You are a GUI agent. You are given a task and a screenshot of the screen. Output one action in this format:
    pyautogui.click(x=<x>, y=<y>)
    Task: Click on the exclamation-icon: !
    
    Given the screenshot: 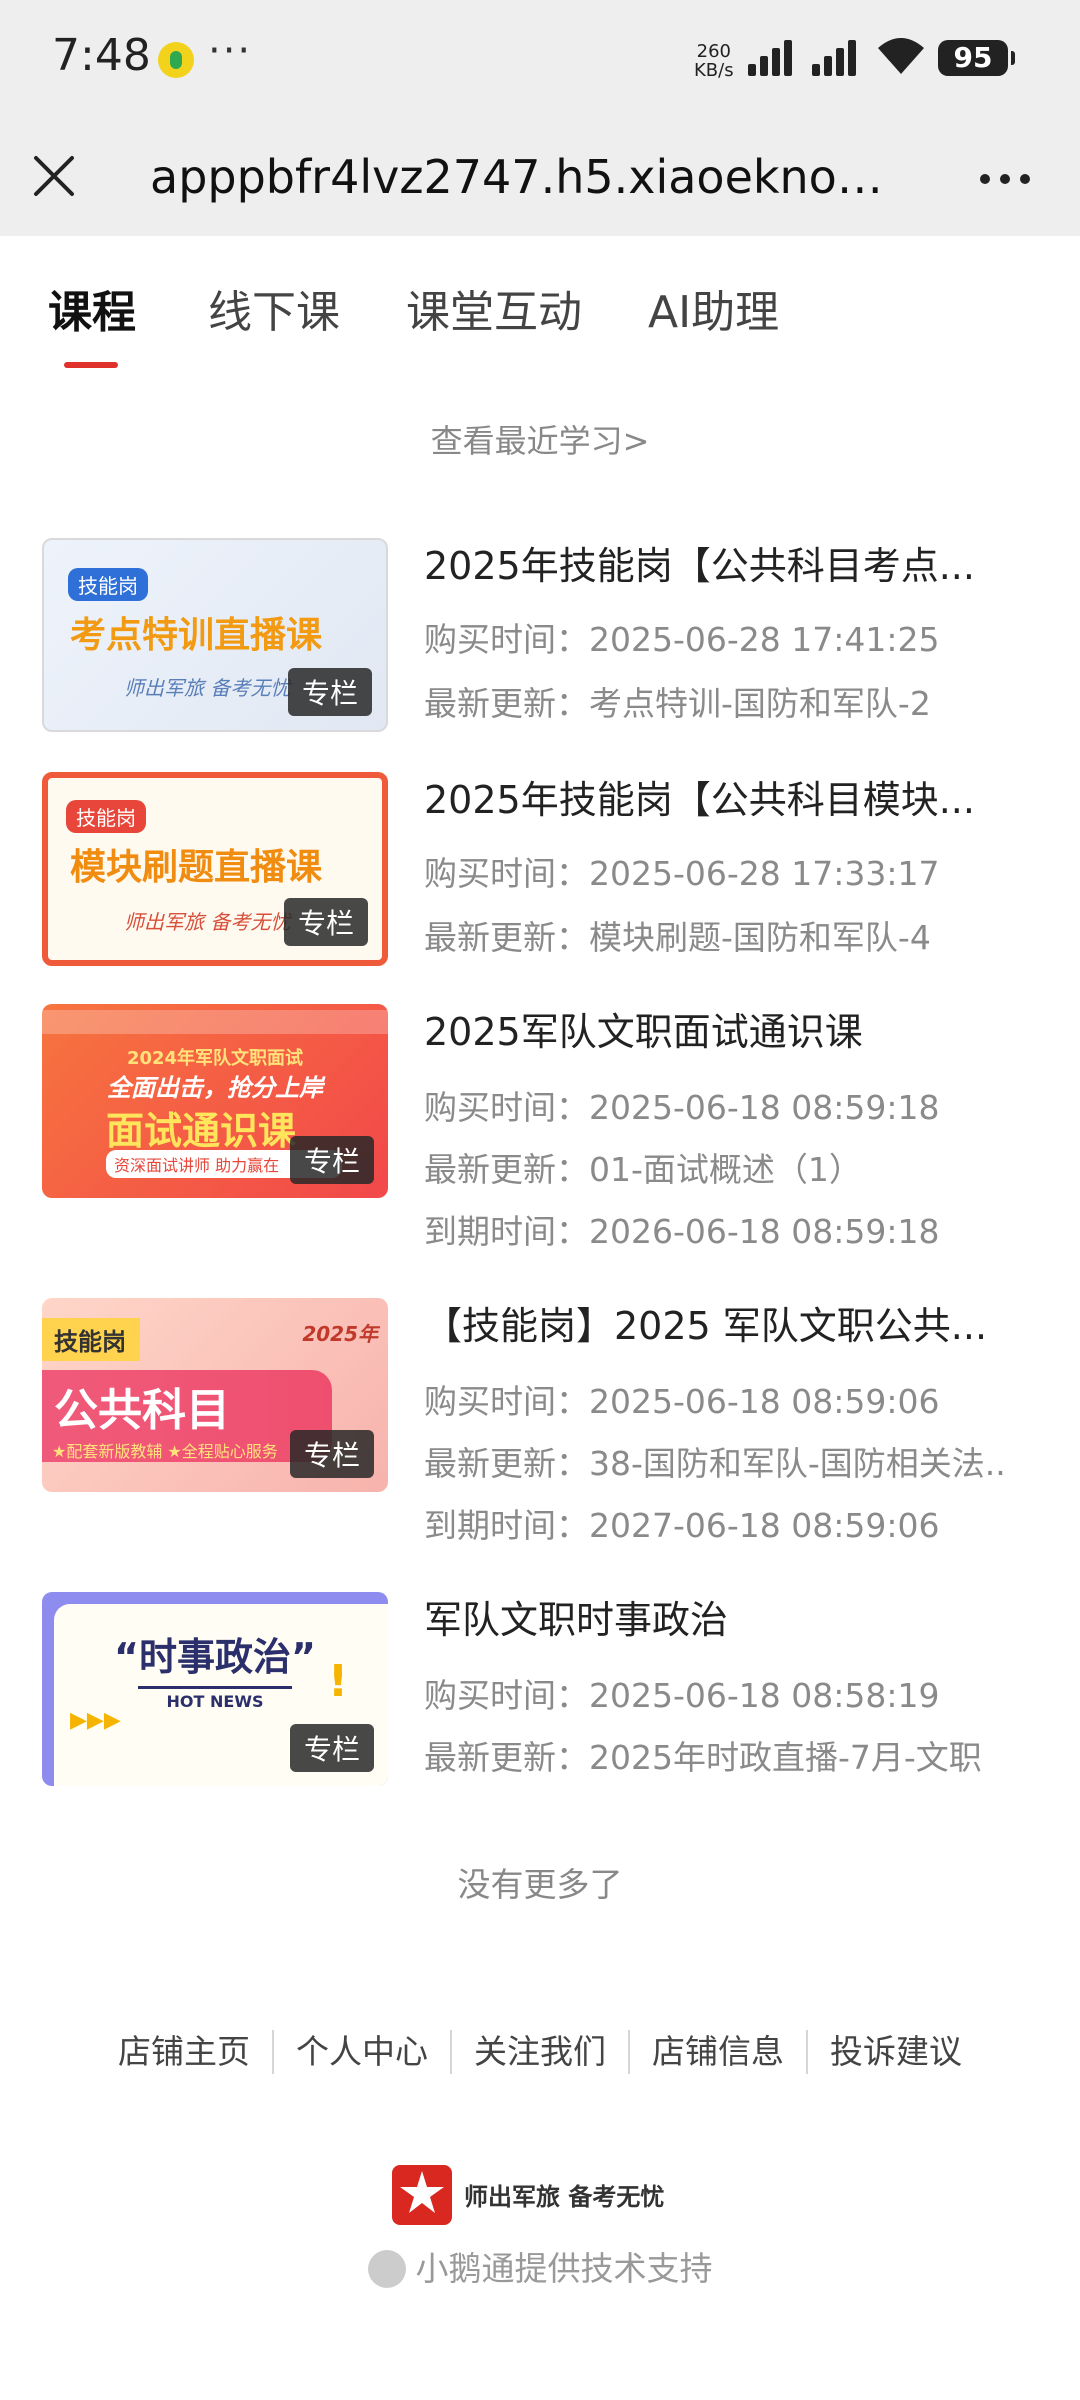 What is the action you would take?
    pyautogui.click(x=338, y=1681)
    